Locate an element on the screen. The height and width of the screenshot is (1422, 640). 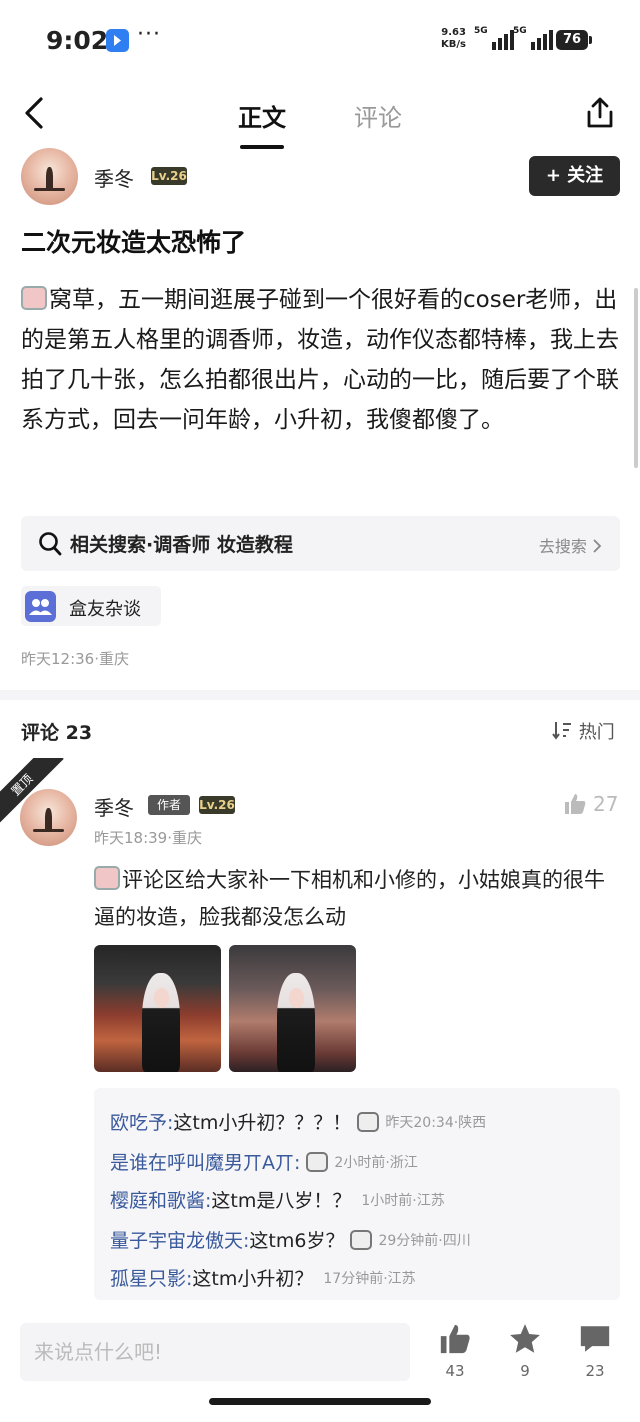
reply-meta: 17分钟前·江苏 is located at coordinates (369, 1278).